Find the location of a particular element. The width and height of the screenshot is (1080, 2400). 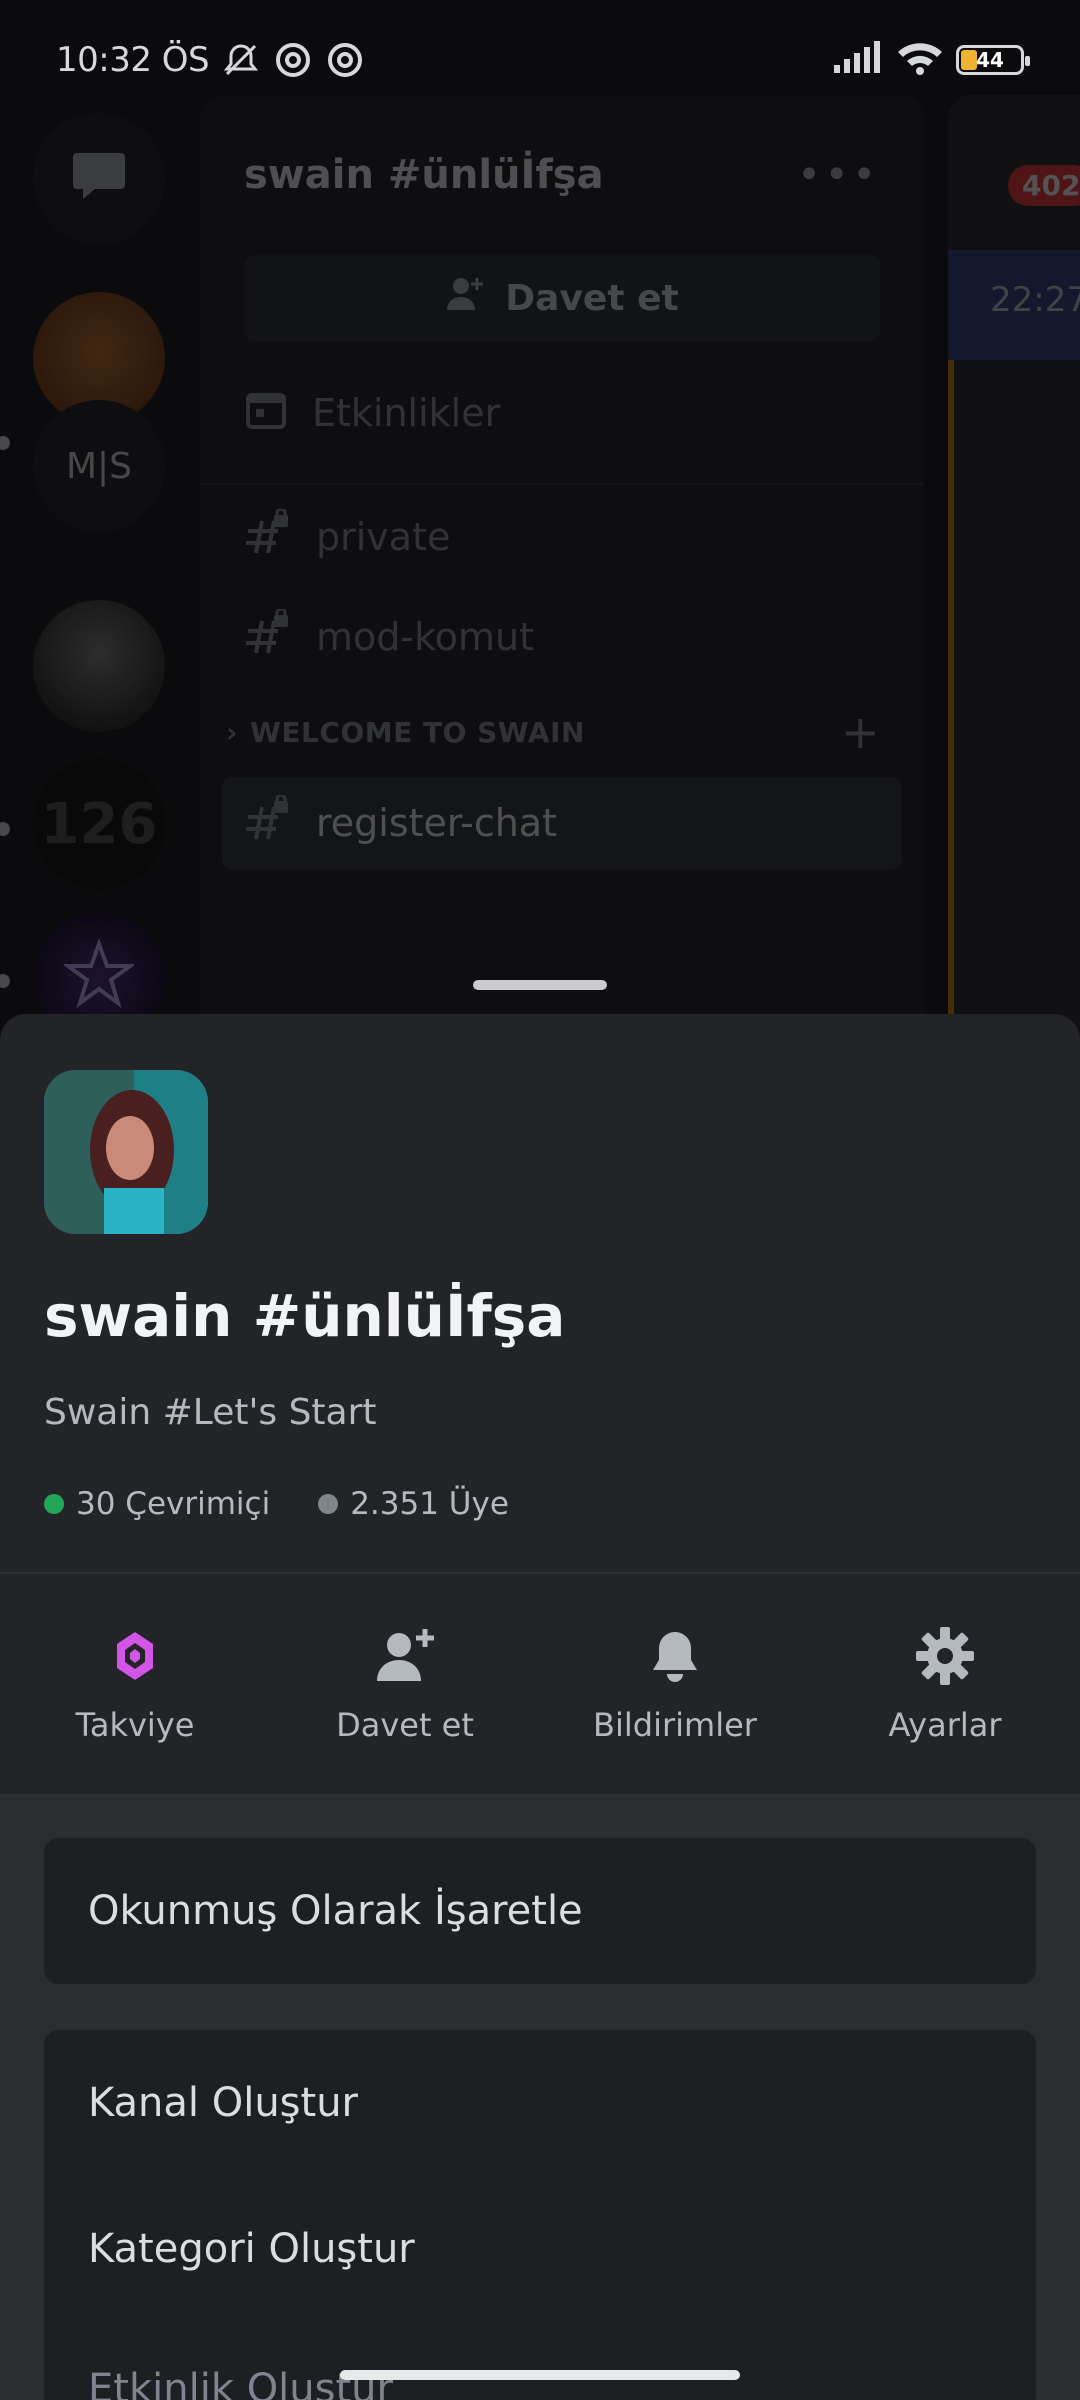

battery-icon: 44 is located at coordinates (993, 60).